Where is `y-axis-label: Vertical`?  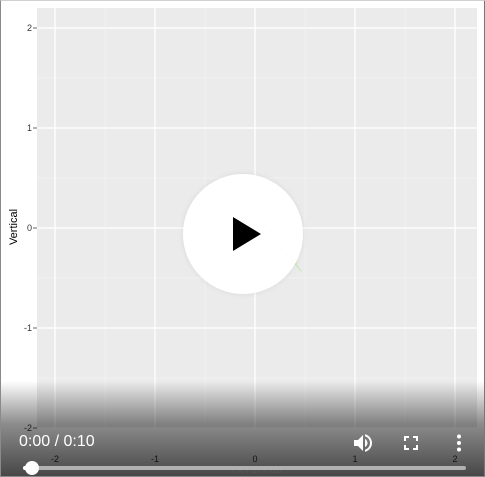 y-axis-label: Vertical is located at coordinates (14, 227).